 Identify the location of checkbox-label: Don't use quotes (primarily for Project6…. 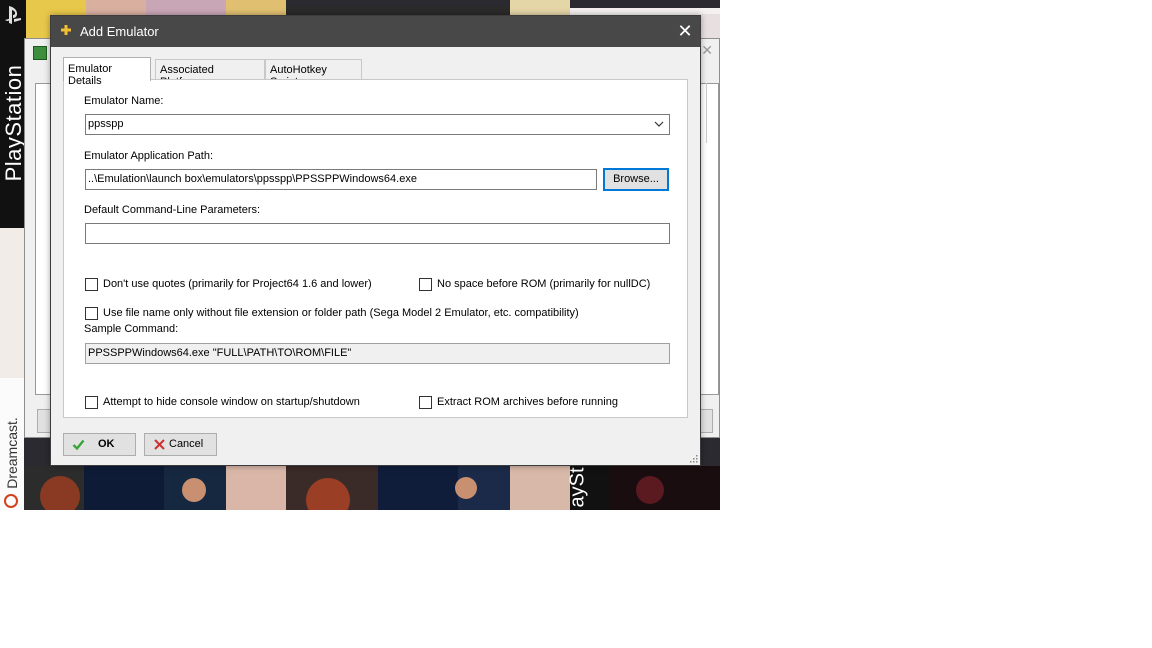
(237, 284).